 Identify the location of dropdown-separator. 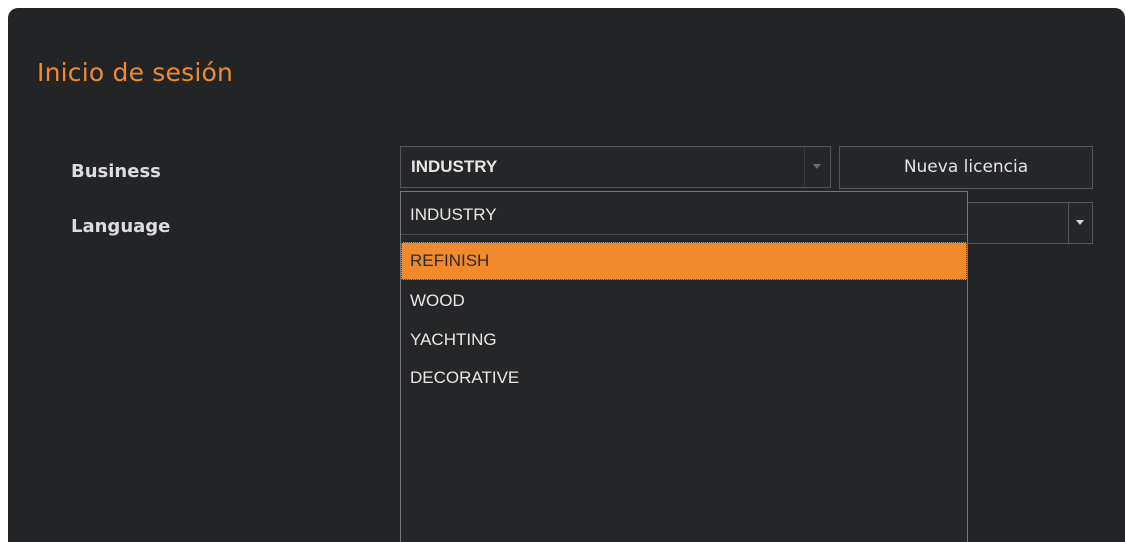
(684, 234).